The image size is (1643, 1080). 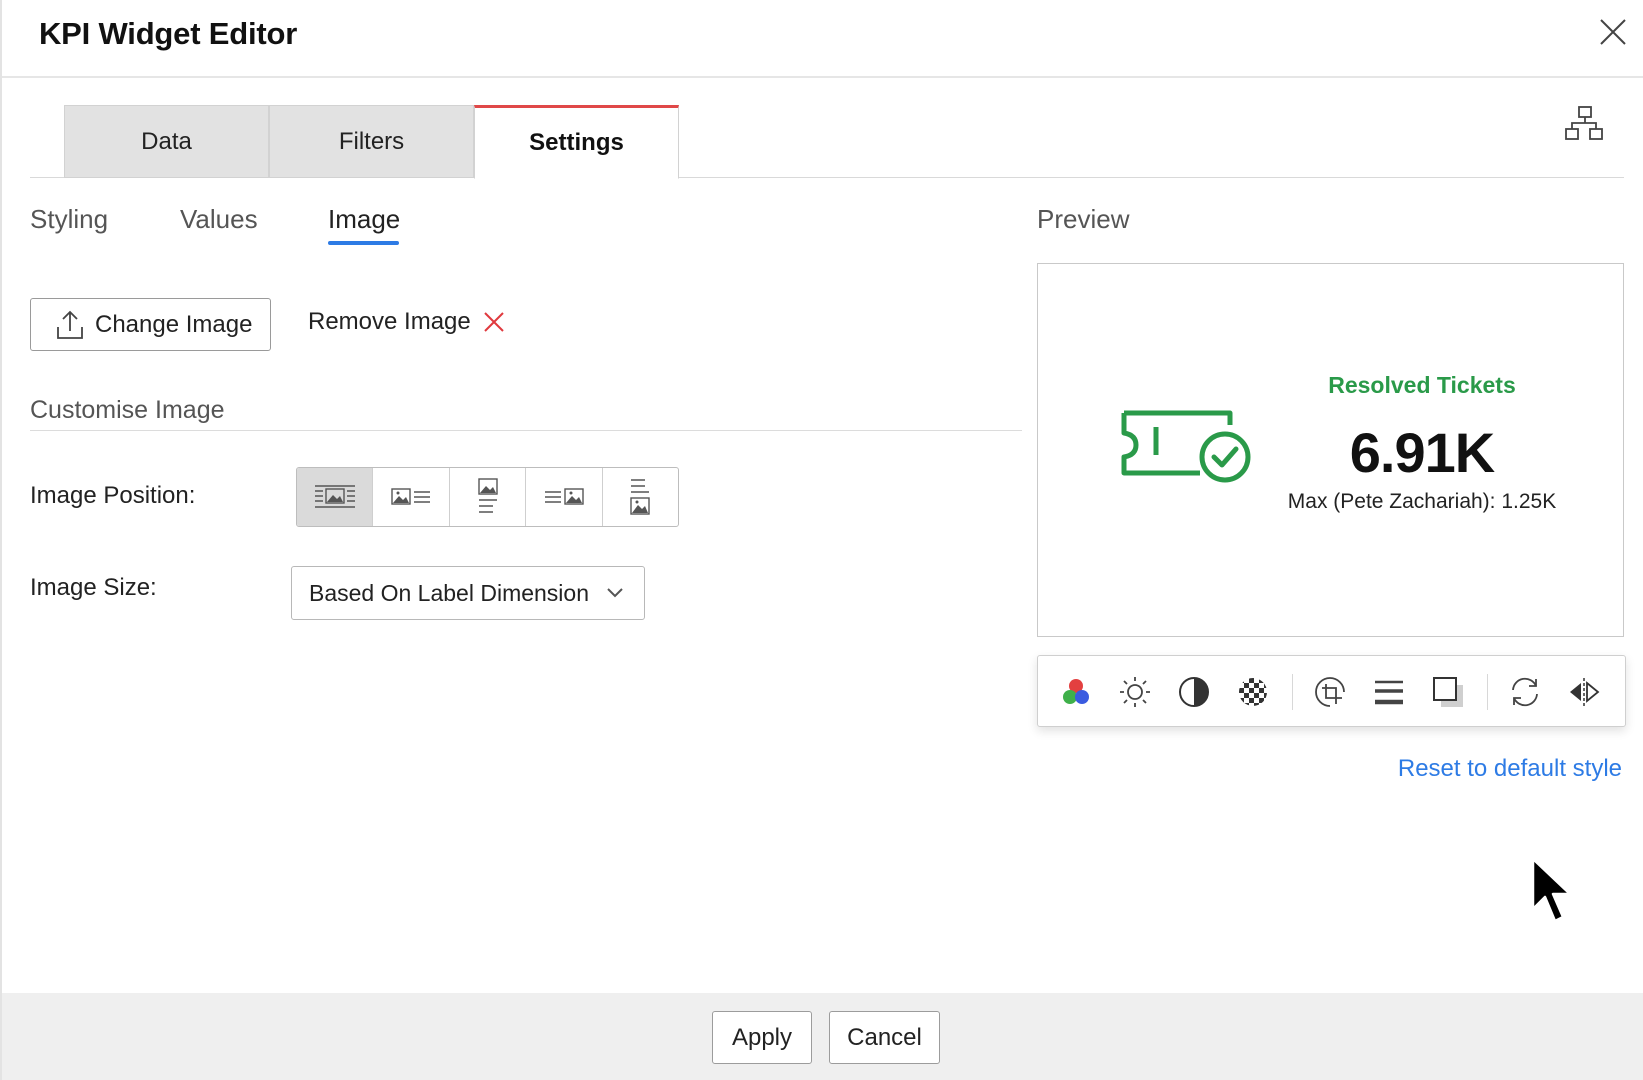 I want to click on chevron-down-icon, so click(x=615, y=593).